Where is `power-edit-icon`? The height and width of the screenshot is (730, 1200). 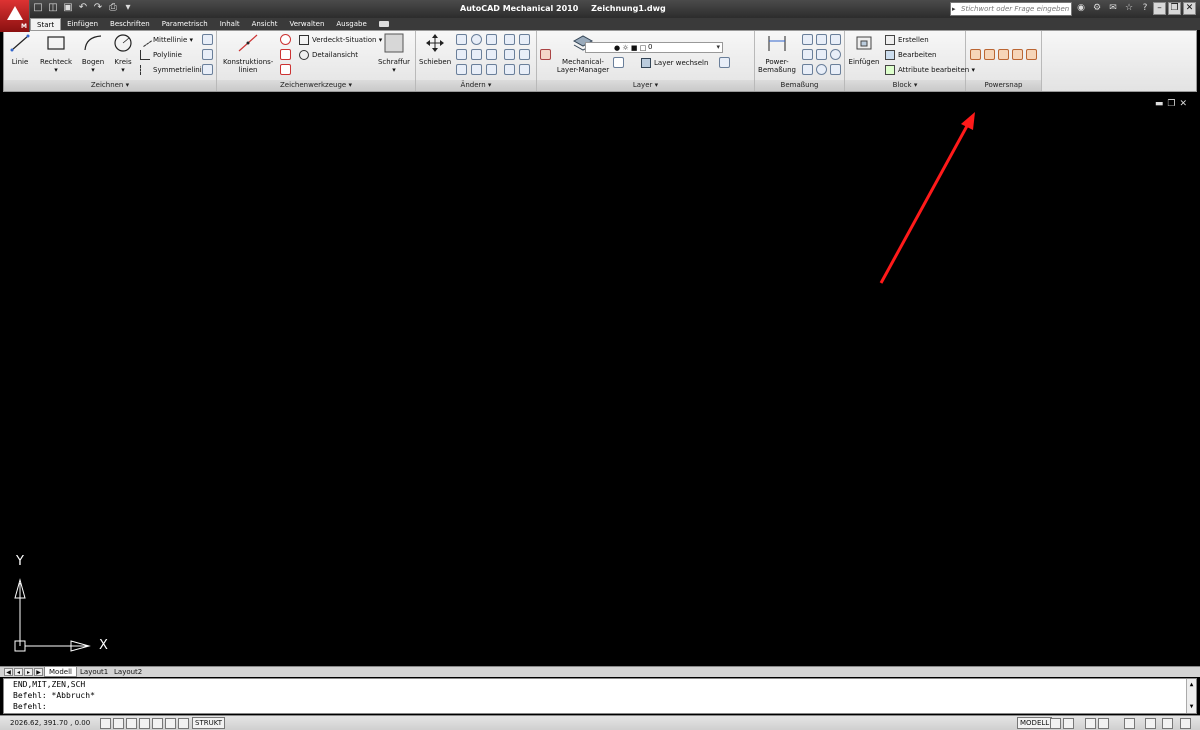
power-edit-icon is located at coordinates (524, 39).